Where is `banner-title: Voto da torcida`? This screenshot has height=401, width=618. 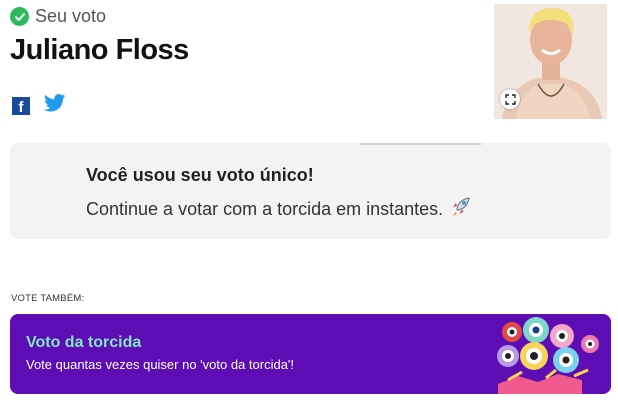 banner-title: Voto da torcida is located at coordinates (84, 342).